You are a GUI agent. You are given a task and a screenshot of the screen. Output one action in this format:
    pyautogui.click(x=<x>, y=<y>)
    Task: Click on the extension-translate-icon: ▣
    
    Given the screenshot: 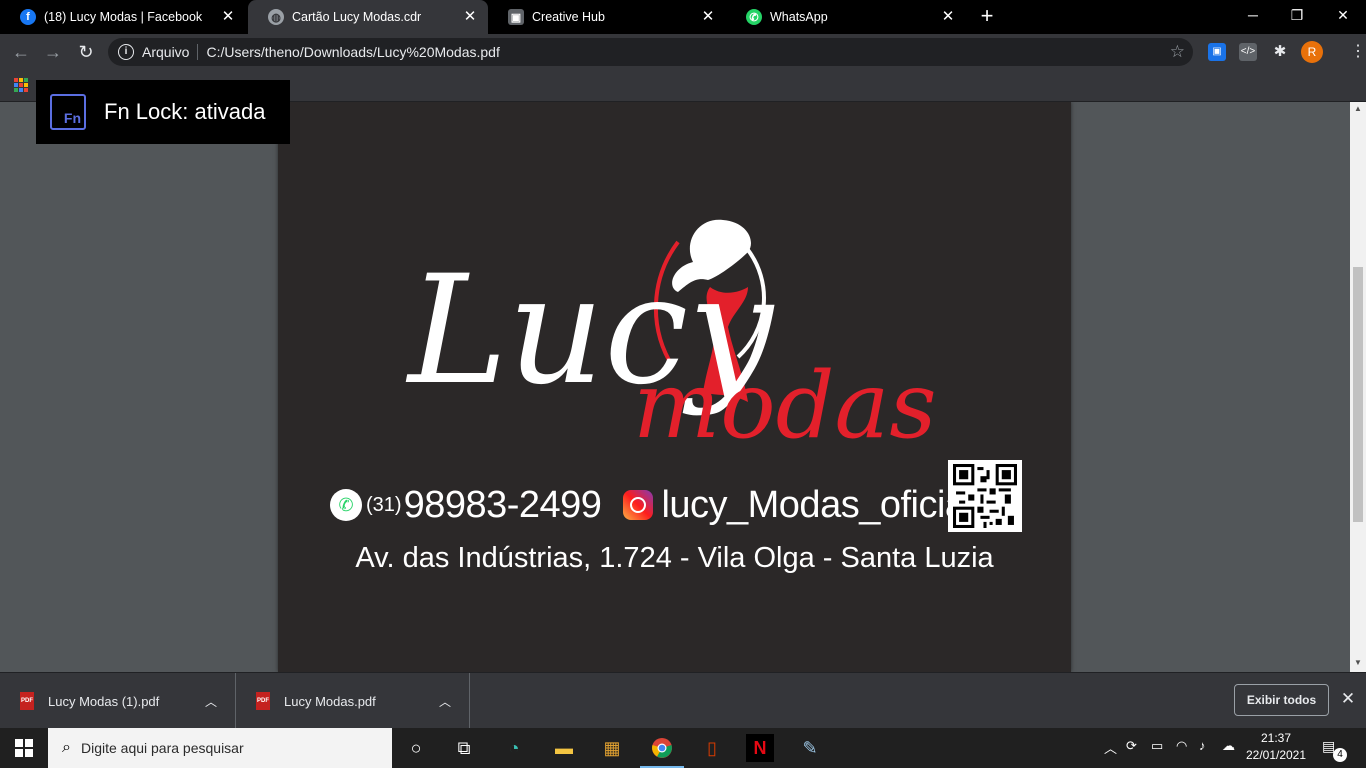 What is the action you would take?
    pyautogui.click(x=1217, y=52)
    